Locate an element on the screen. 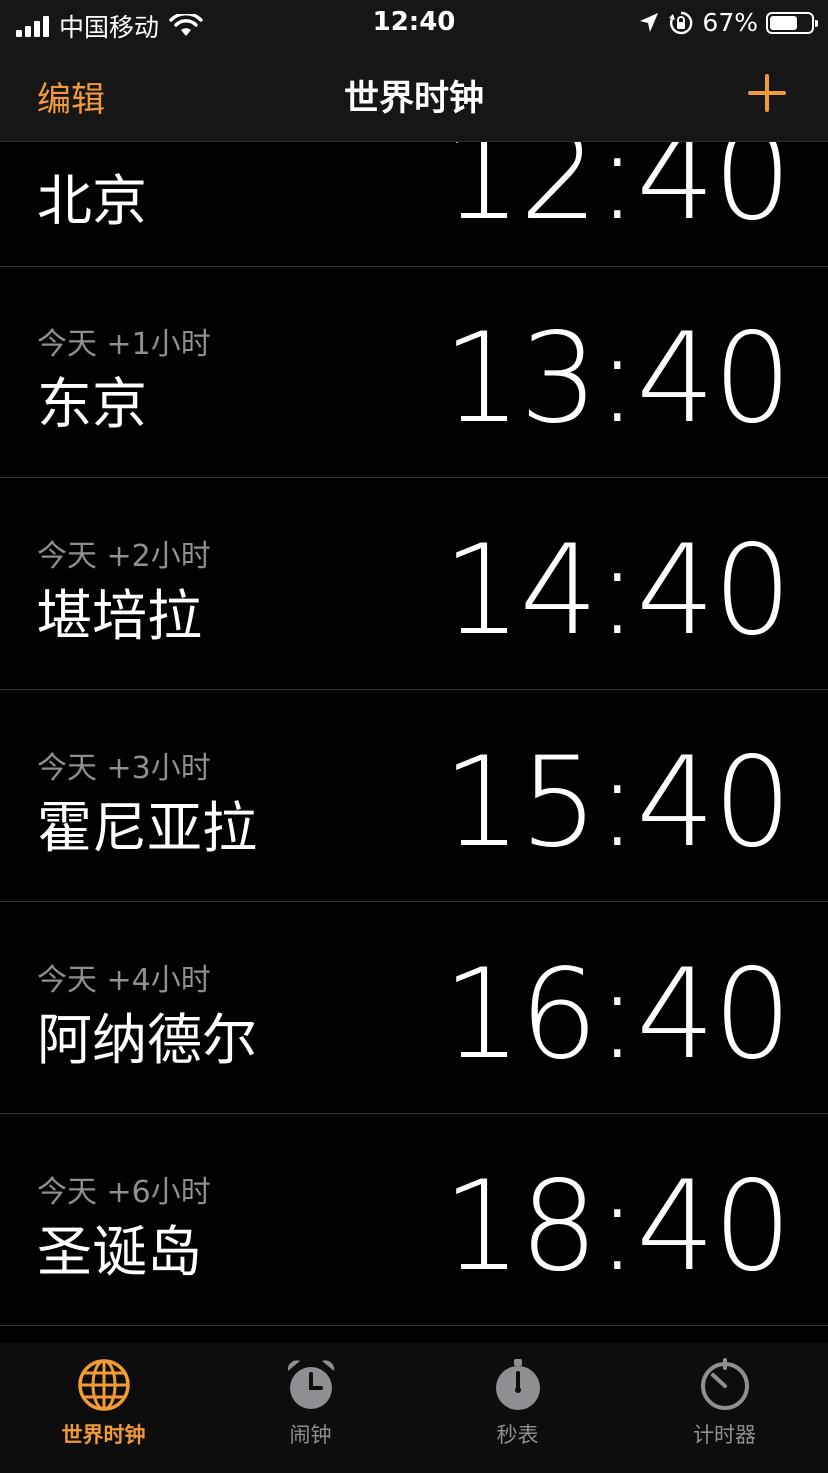  status-right: 67% is located at coordinates (728, 22).